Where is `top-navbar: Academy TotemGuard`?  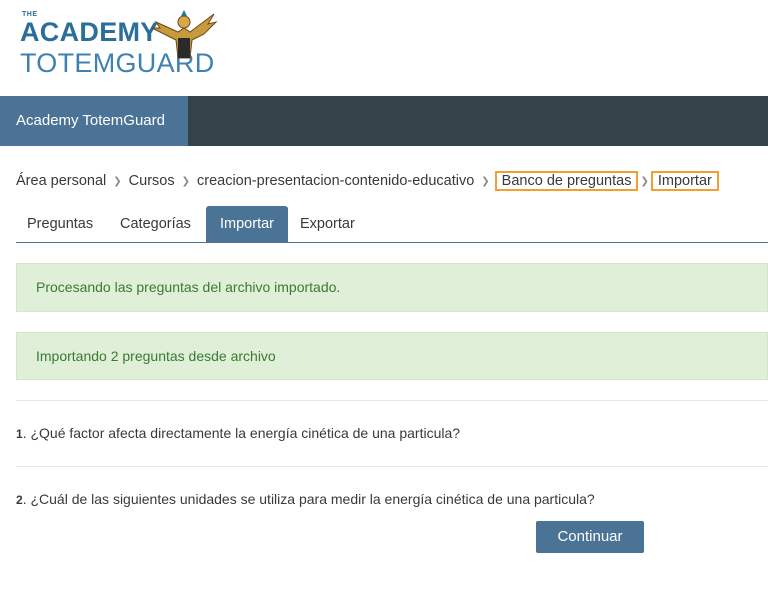
top-navbar: Academy TotemGuard is located at coordinates (384, 121).